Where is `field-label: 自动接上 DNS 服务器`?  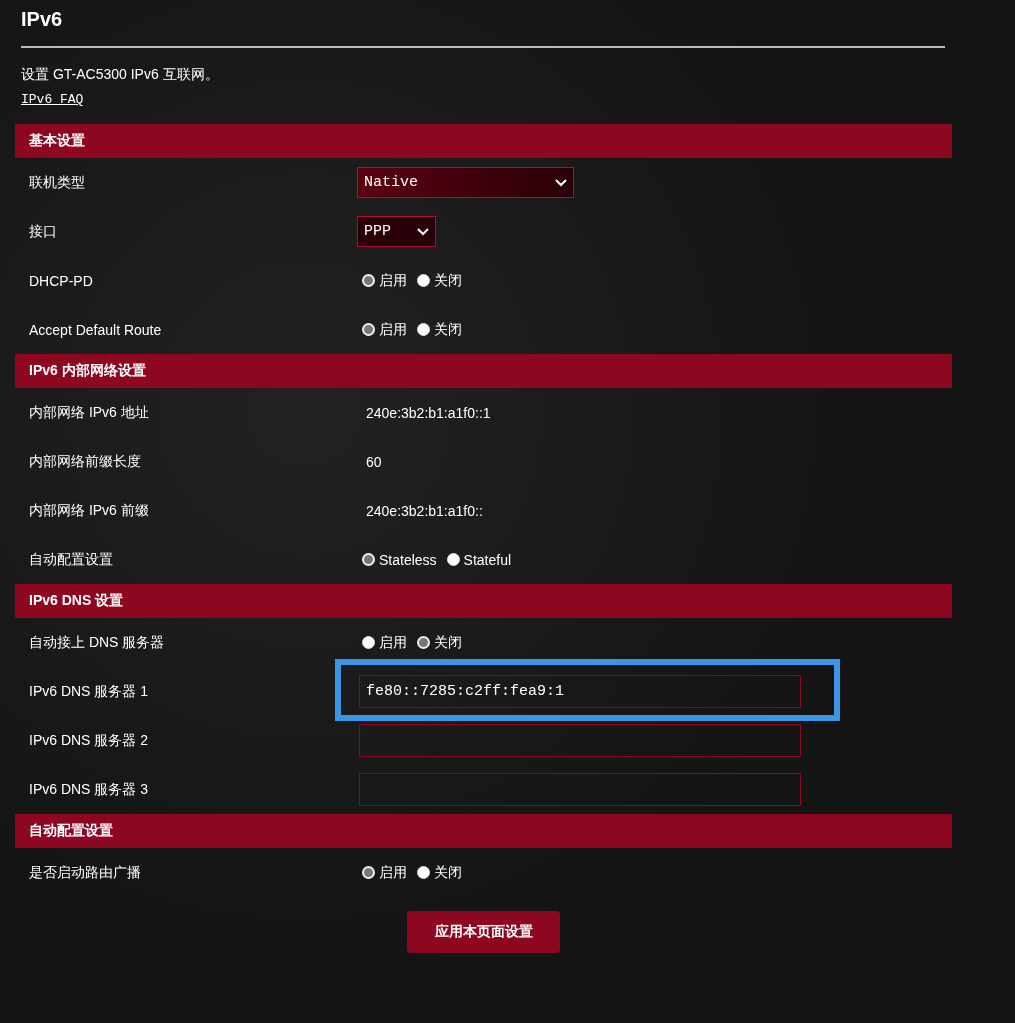 field-label: 自动接上 DNS 服务器 is located at coordinates (97, 642).